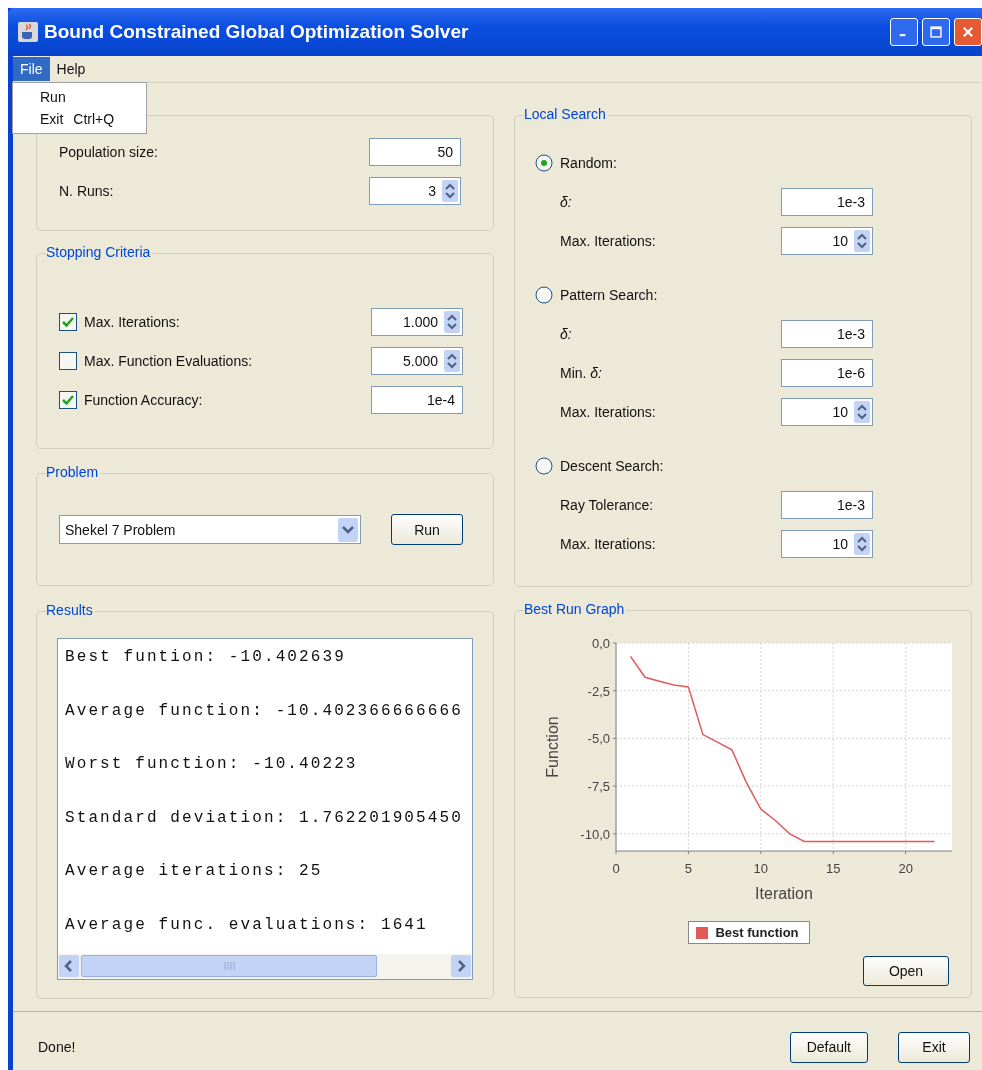 Image resolution: width=982 pixels, height=1070 pixels. Describe the element at coordinates (905, 868) in the screenshot. I see `axis-tick-label: 20` at that location.